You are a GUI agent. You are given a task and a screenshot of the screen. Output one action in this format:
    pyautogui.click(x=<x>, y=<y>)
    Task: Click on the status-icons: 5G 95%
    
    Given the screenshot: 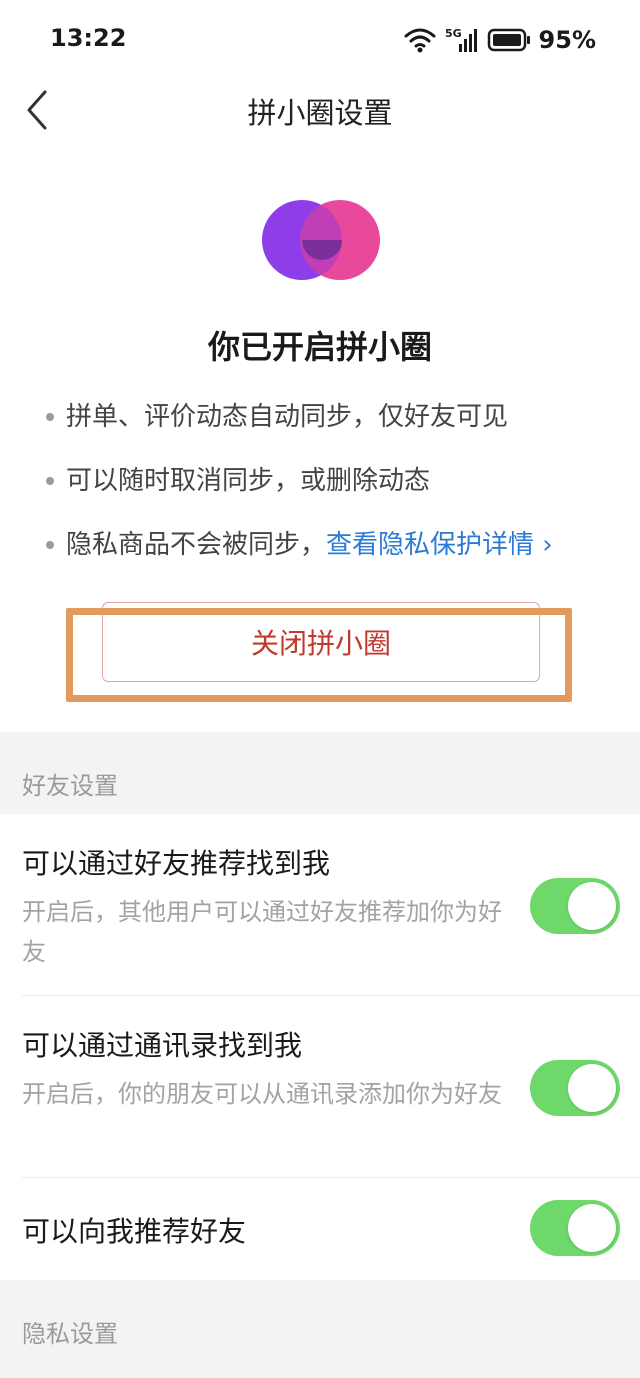 What is the action you would take?
    pyautogui.click(x=499, y=40)
    